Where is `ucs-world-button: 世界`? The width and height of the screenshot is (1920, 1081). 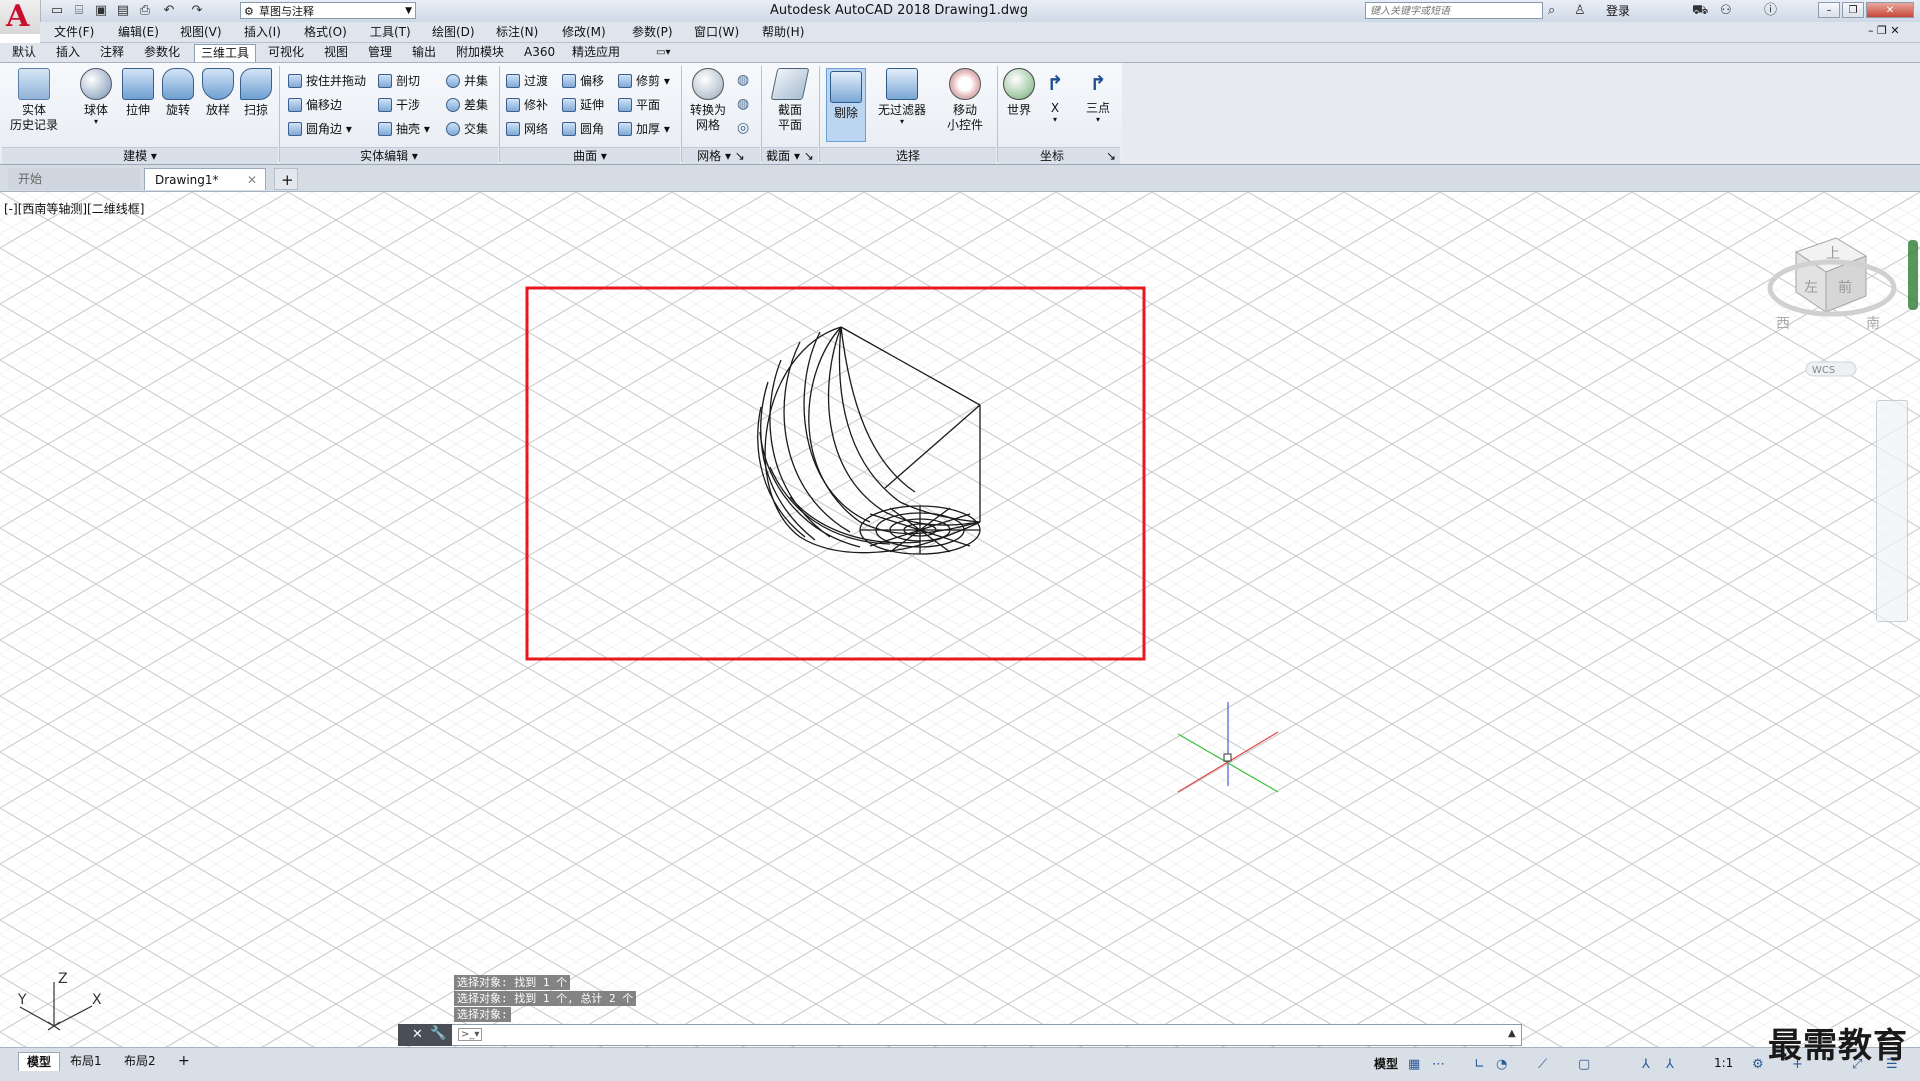 ucs-world-button: 世界 is located at coordinates (1019, 93).